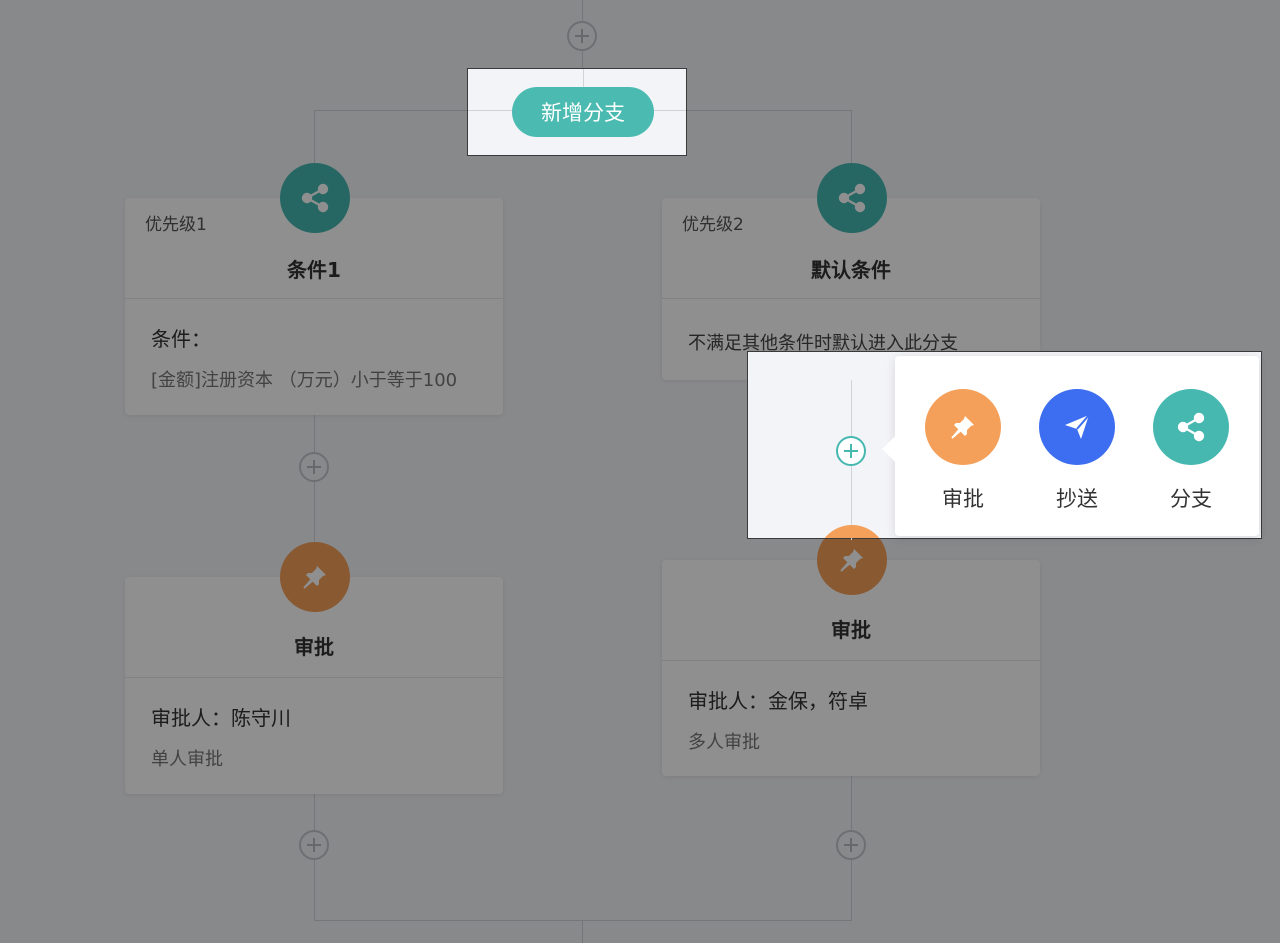  I want to click on option-cc: 抄送, so click(1077, 451).